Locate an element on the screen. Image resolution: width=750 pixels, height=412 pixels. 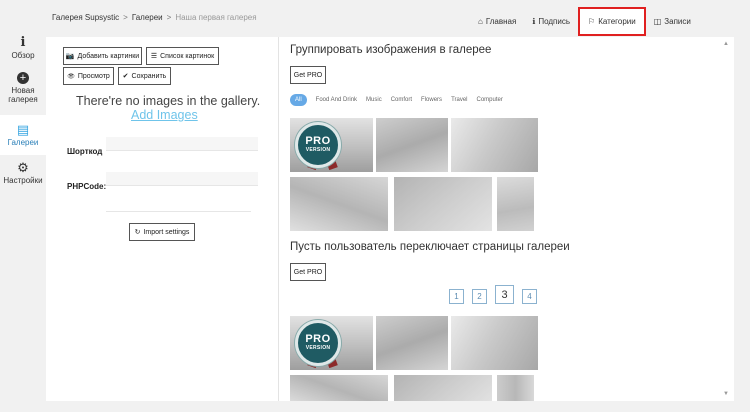
sidebar-item-galleries: ▤ Галереи is located at coordinates (23, 134).